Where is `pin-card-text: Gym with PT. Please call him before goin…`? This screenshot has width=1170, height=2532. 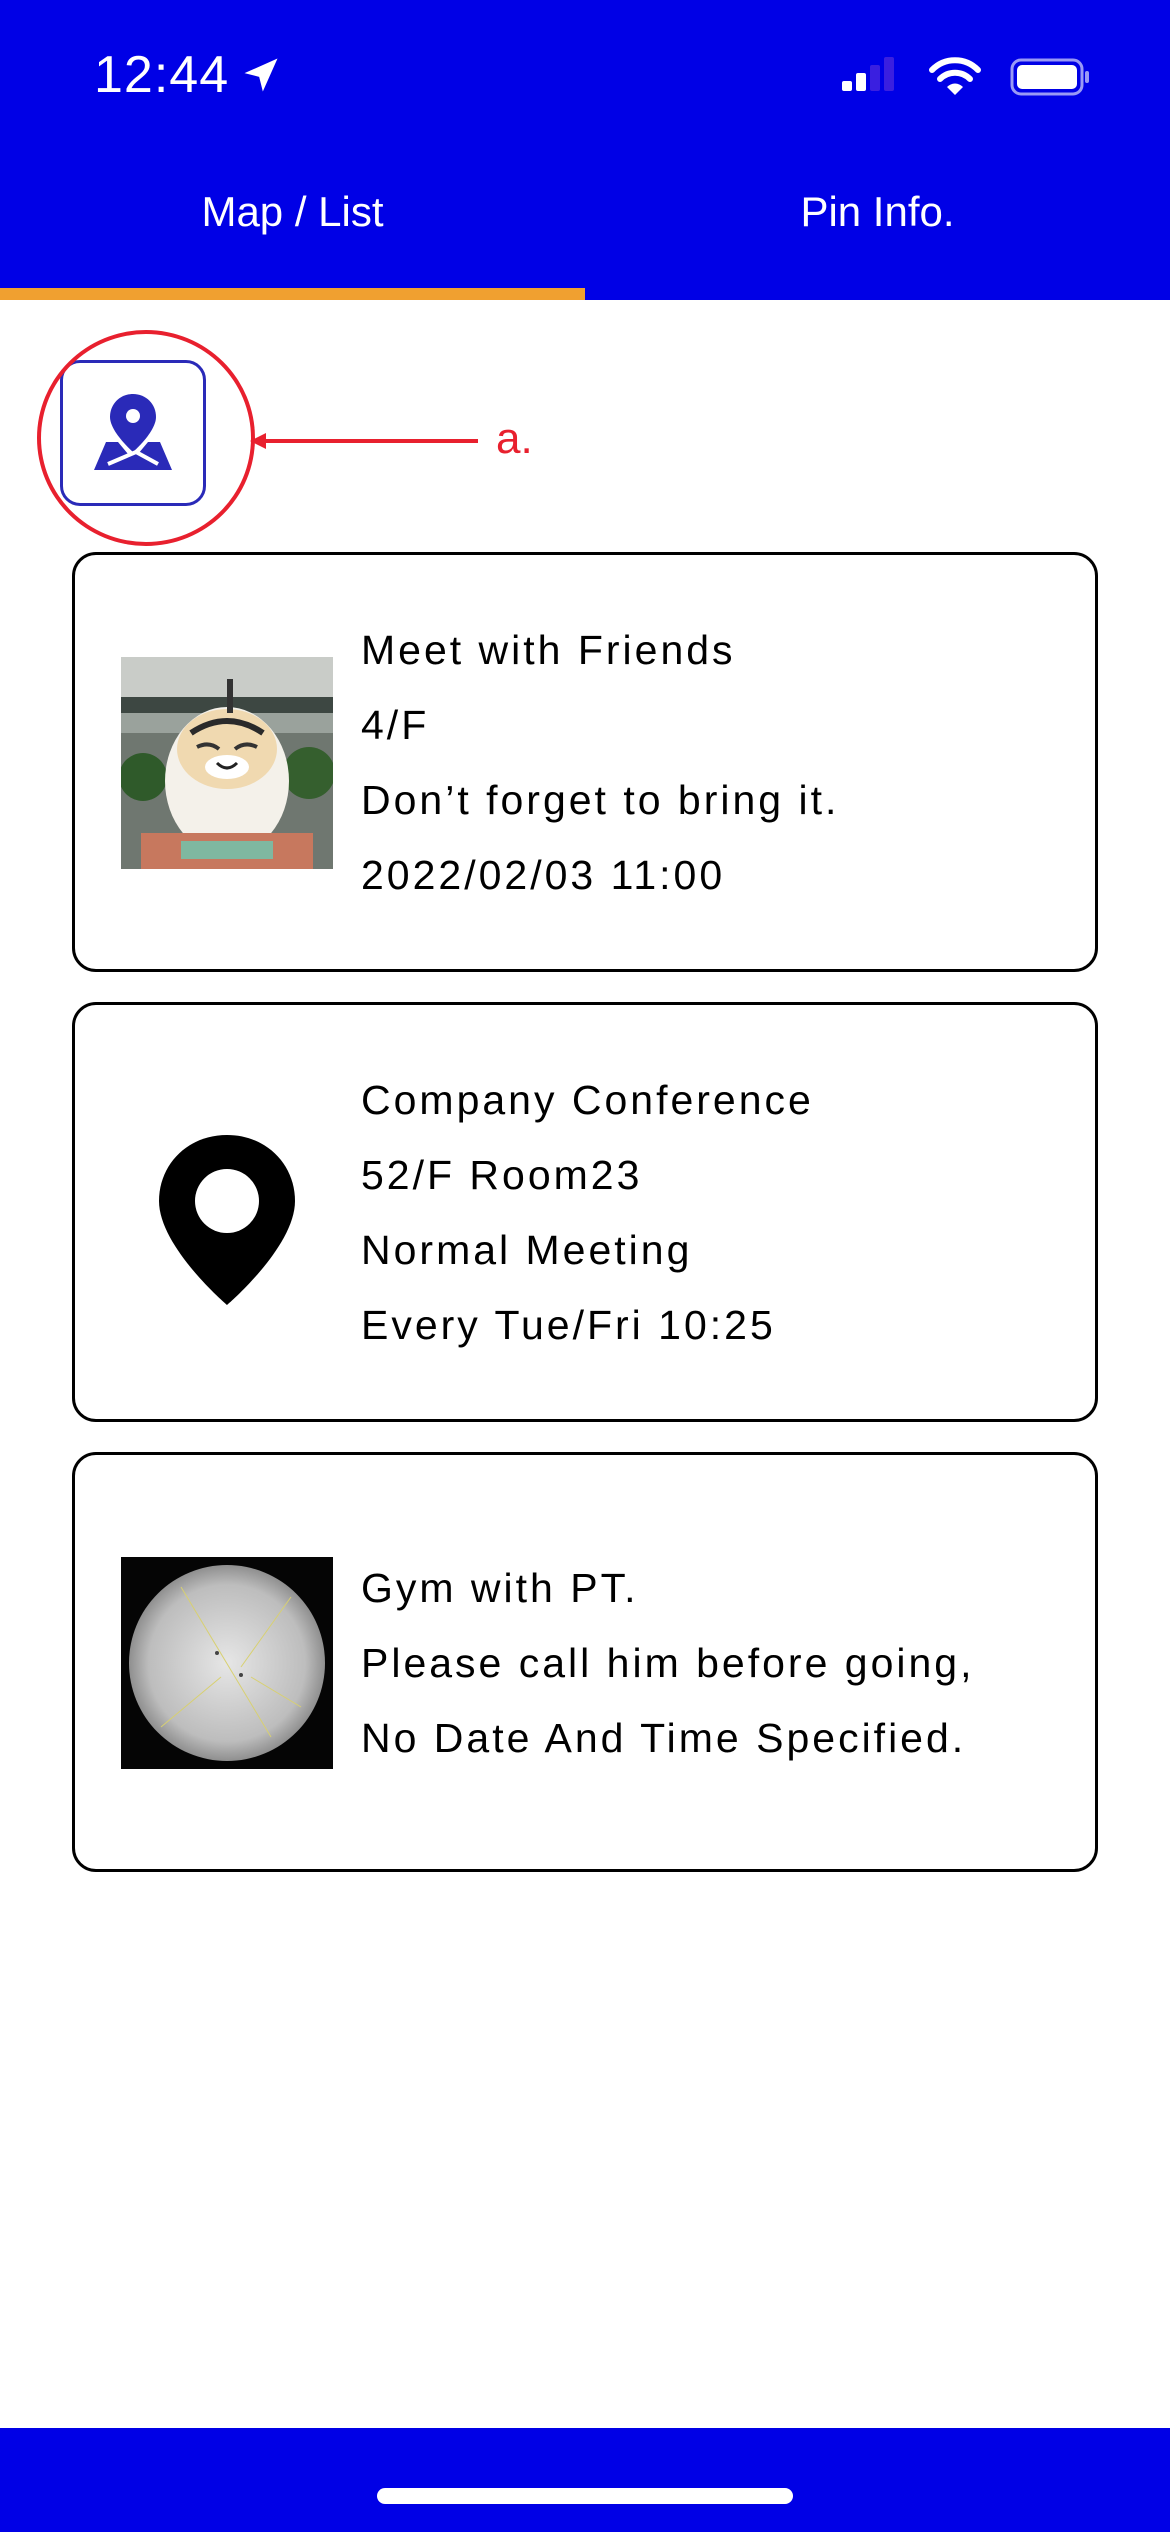
pin-card-text: Gym with PT. Please call him before goin… is located at coordinates (667, 1663).